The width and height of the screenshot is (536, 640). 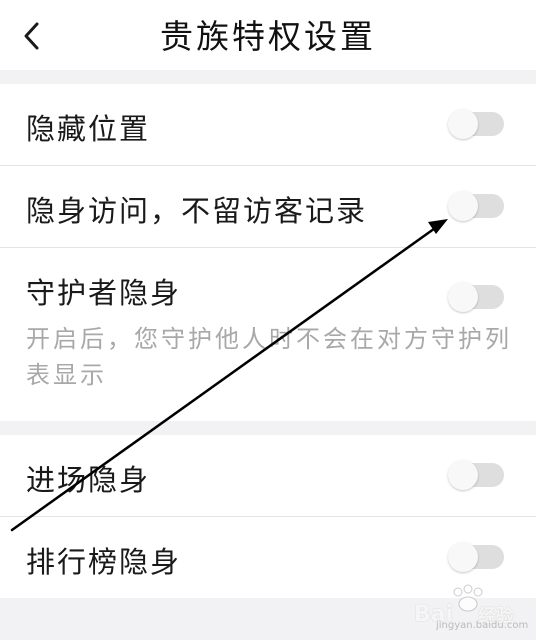 I want to click on hide-location-toggle, so click(x=476, y=124).